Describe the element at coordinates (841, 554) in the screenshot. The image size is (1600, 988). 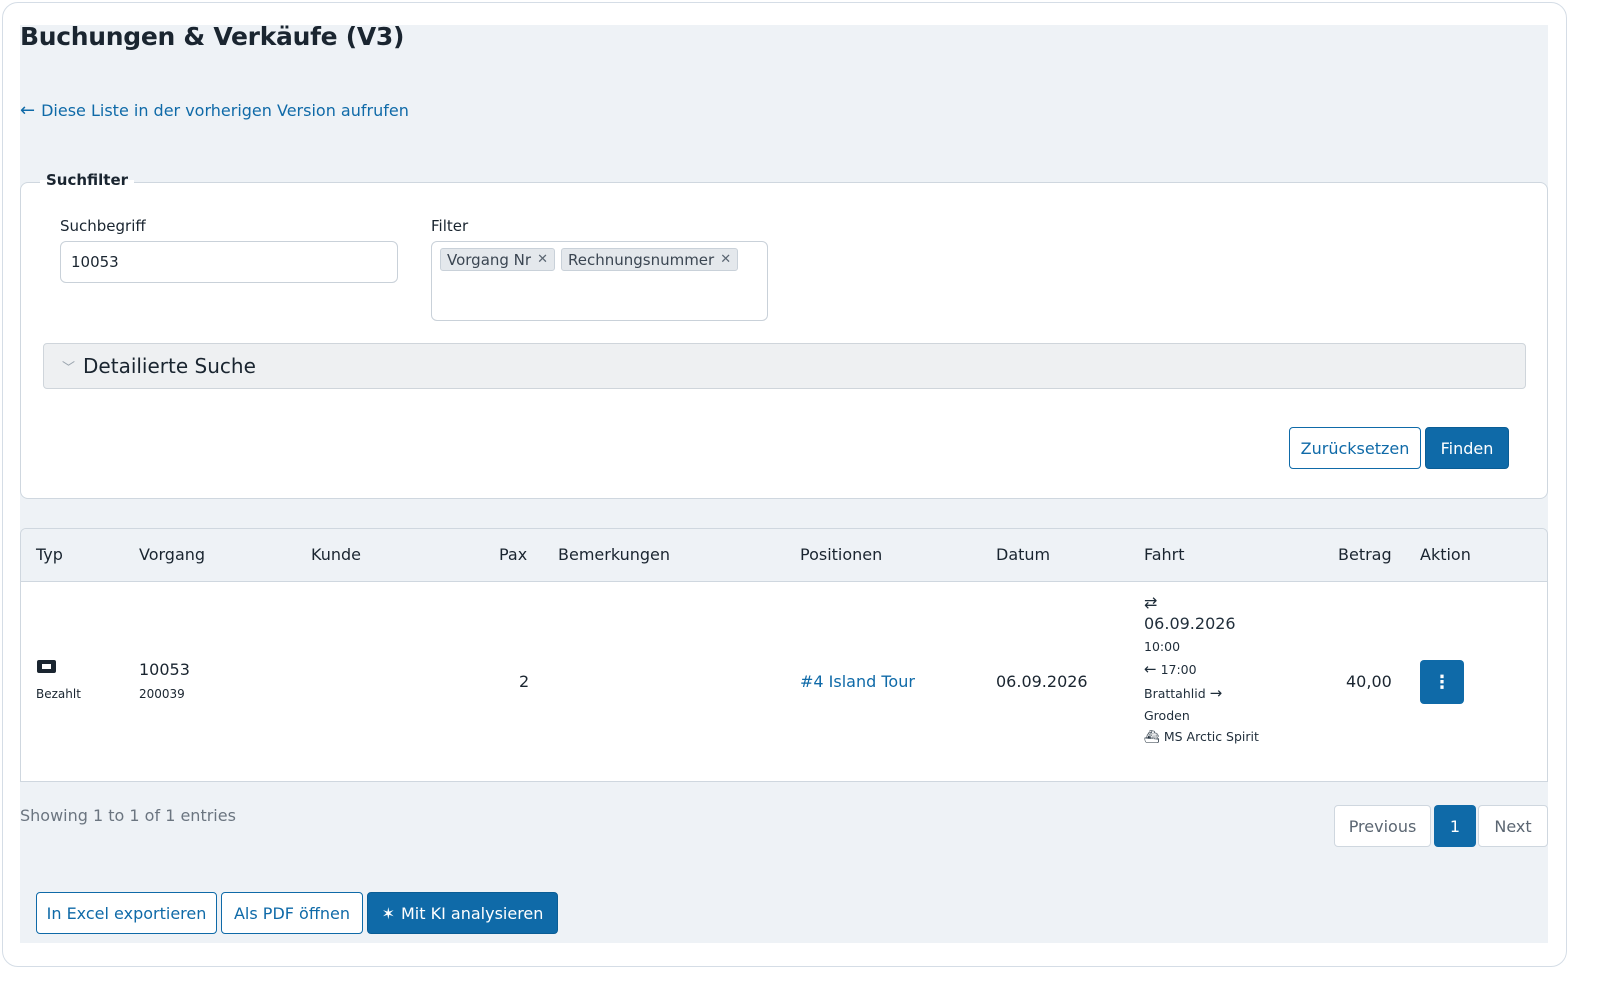
I see `column-header-positionen: Positionen` at that location.